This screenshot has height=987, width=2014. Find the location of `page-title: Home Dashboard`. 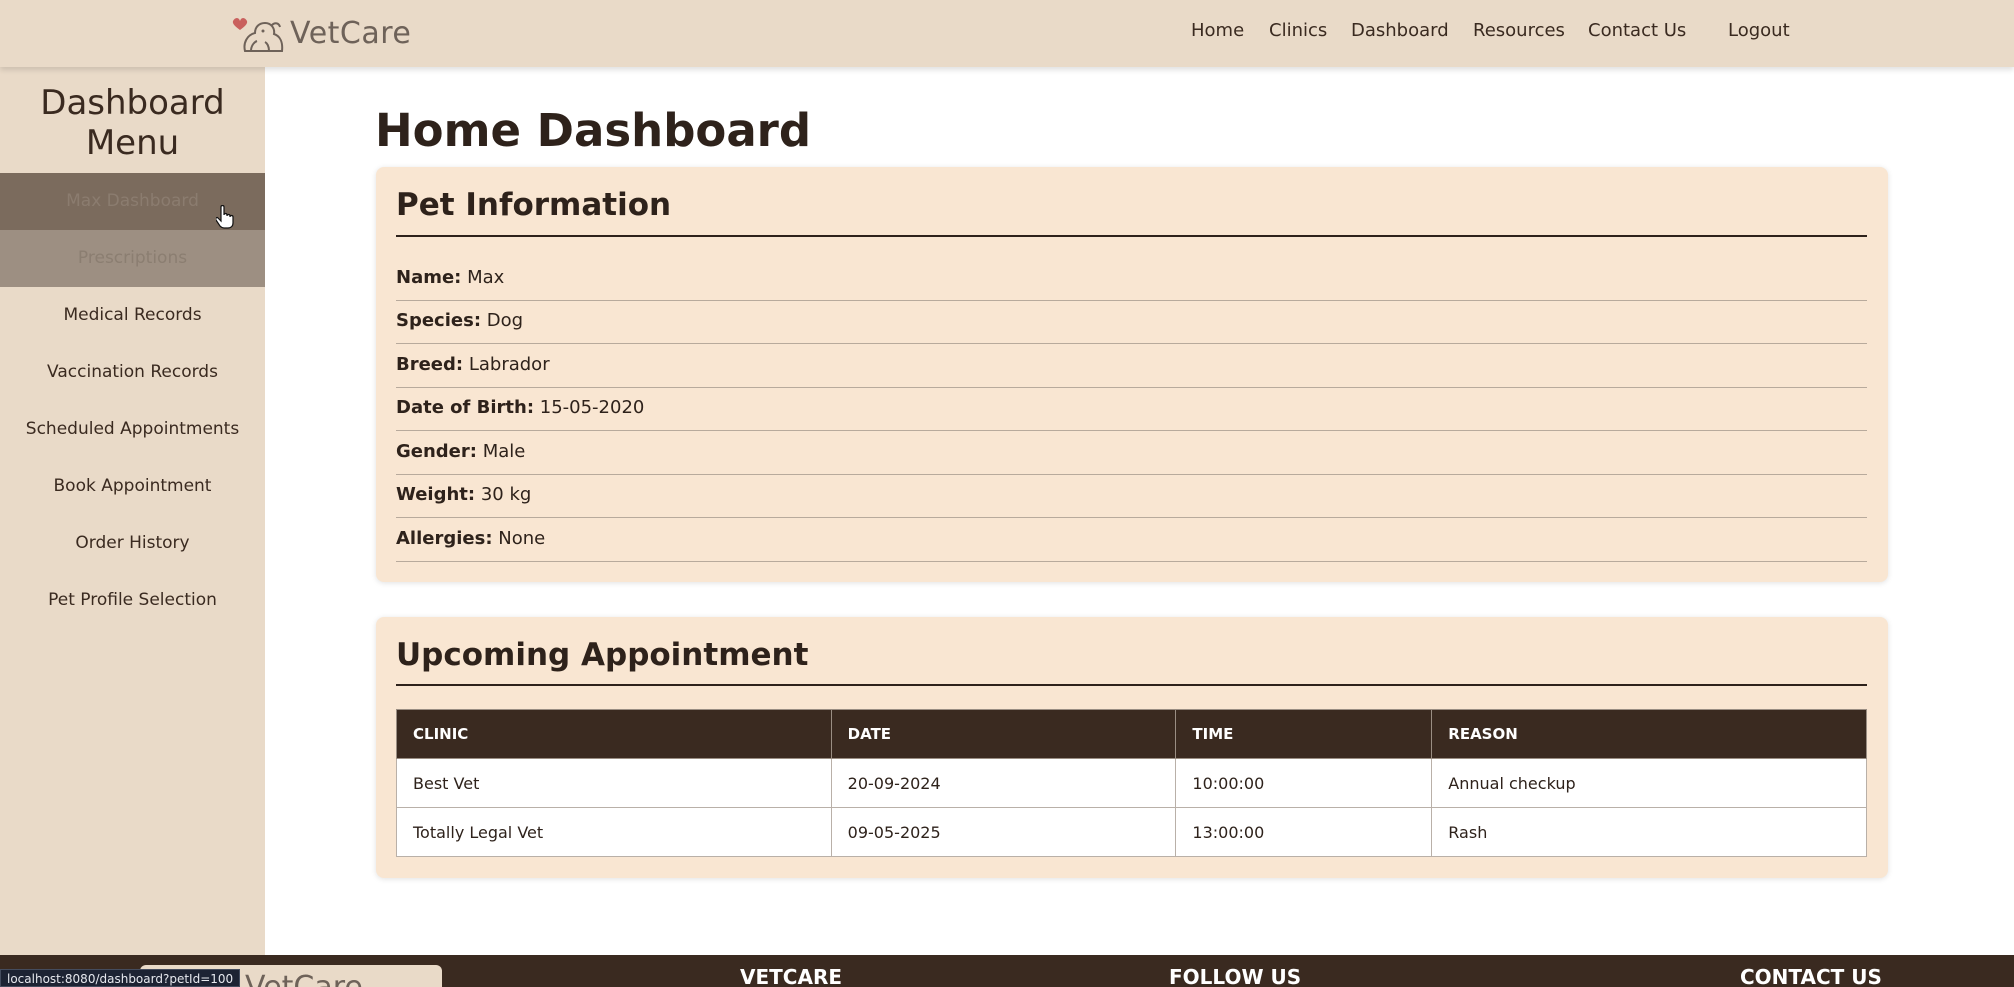

page-title: Home Dashboard is located at coordinates (593, 130).